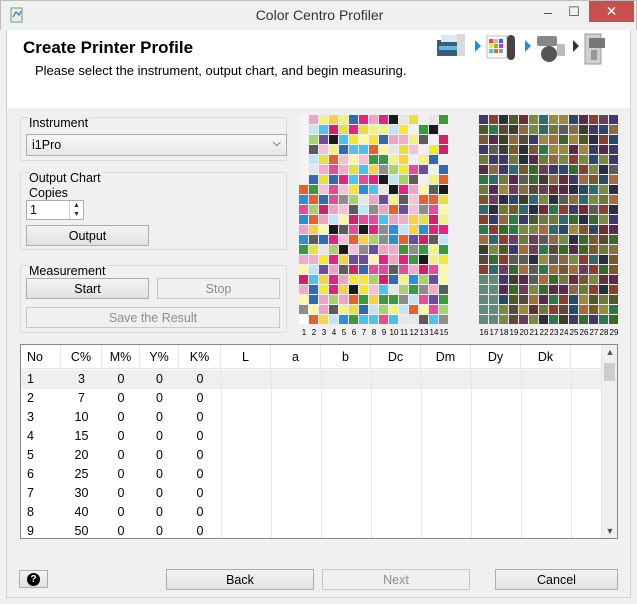 This screenshot has width=637, height=604. What do you see at coordinates (218, 288) in the screenshot?
I see `stop-button: Stop` at bounding box center [218, 288].